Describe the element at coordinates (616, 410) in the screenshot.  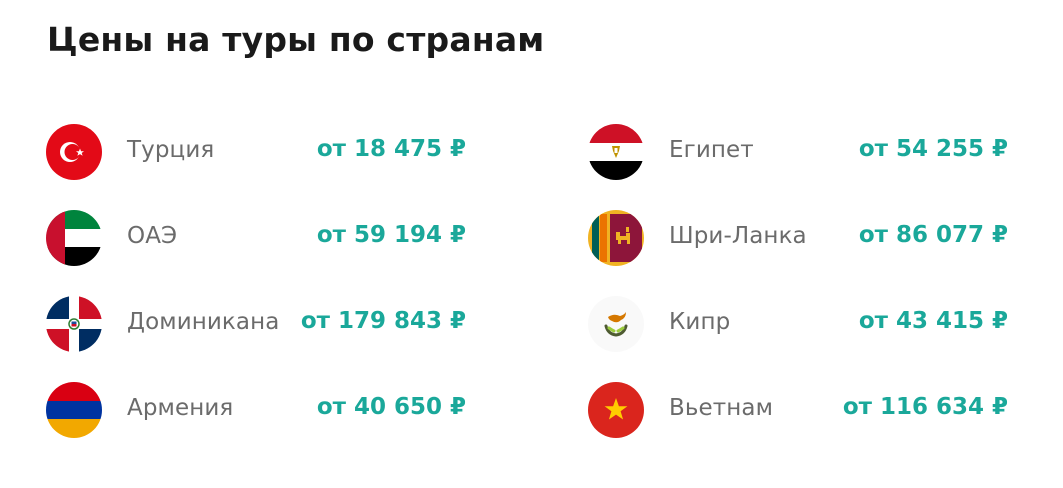
I see `vietnam-flag-icon` at that location.